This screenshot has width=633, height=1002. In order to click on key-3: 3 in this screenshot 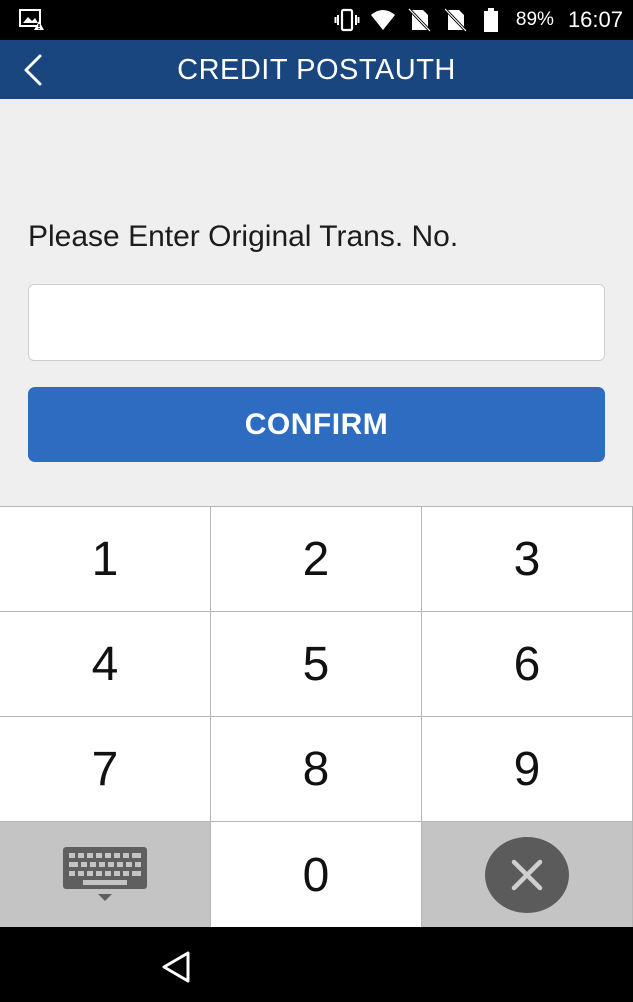, I will do `click(527, 559)`.